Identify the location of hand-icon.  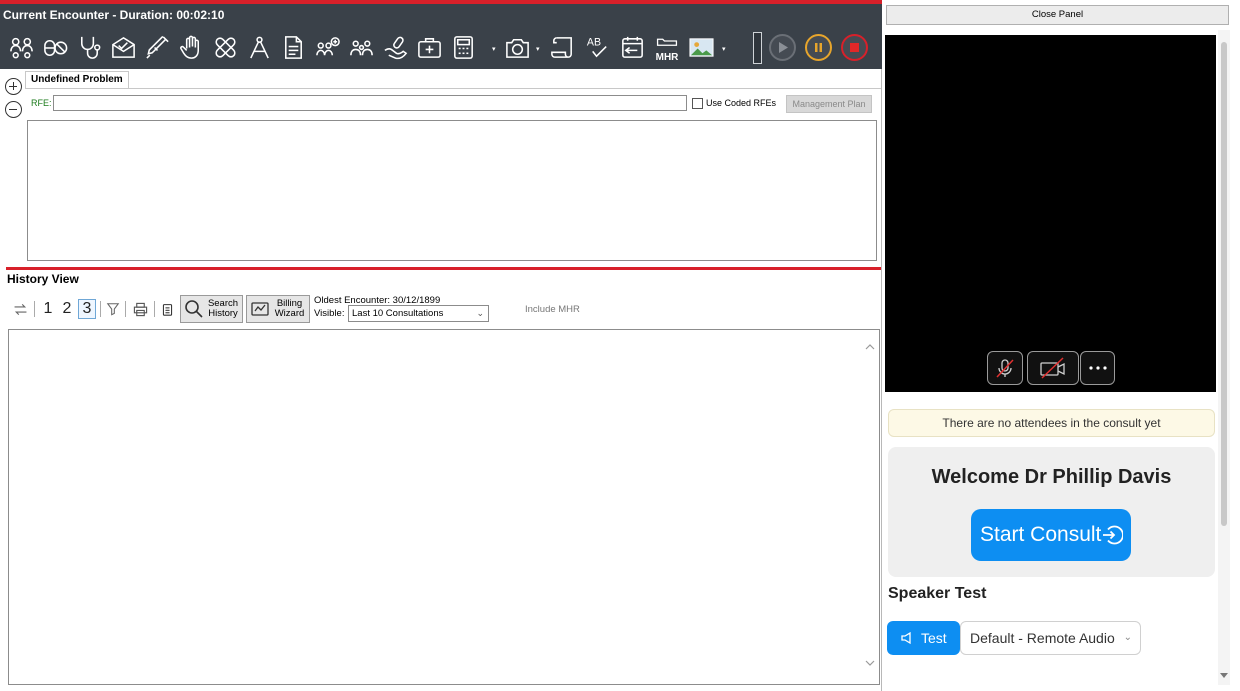
(191, 47).